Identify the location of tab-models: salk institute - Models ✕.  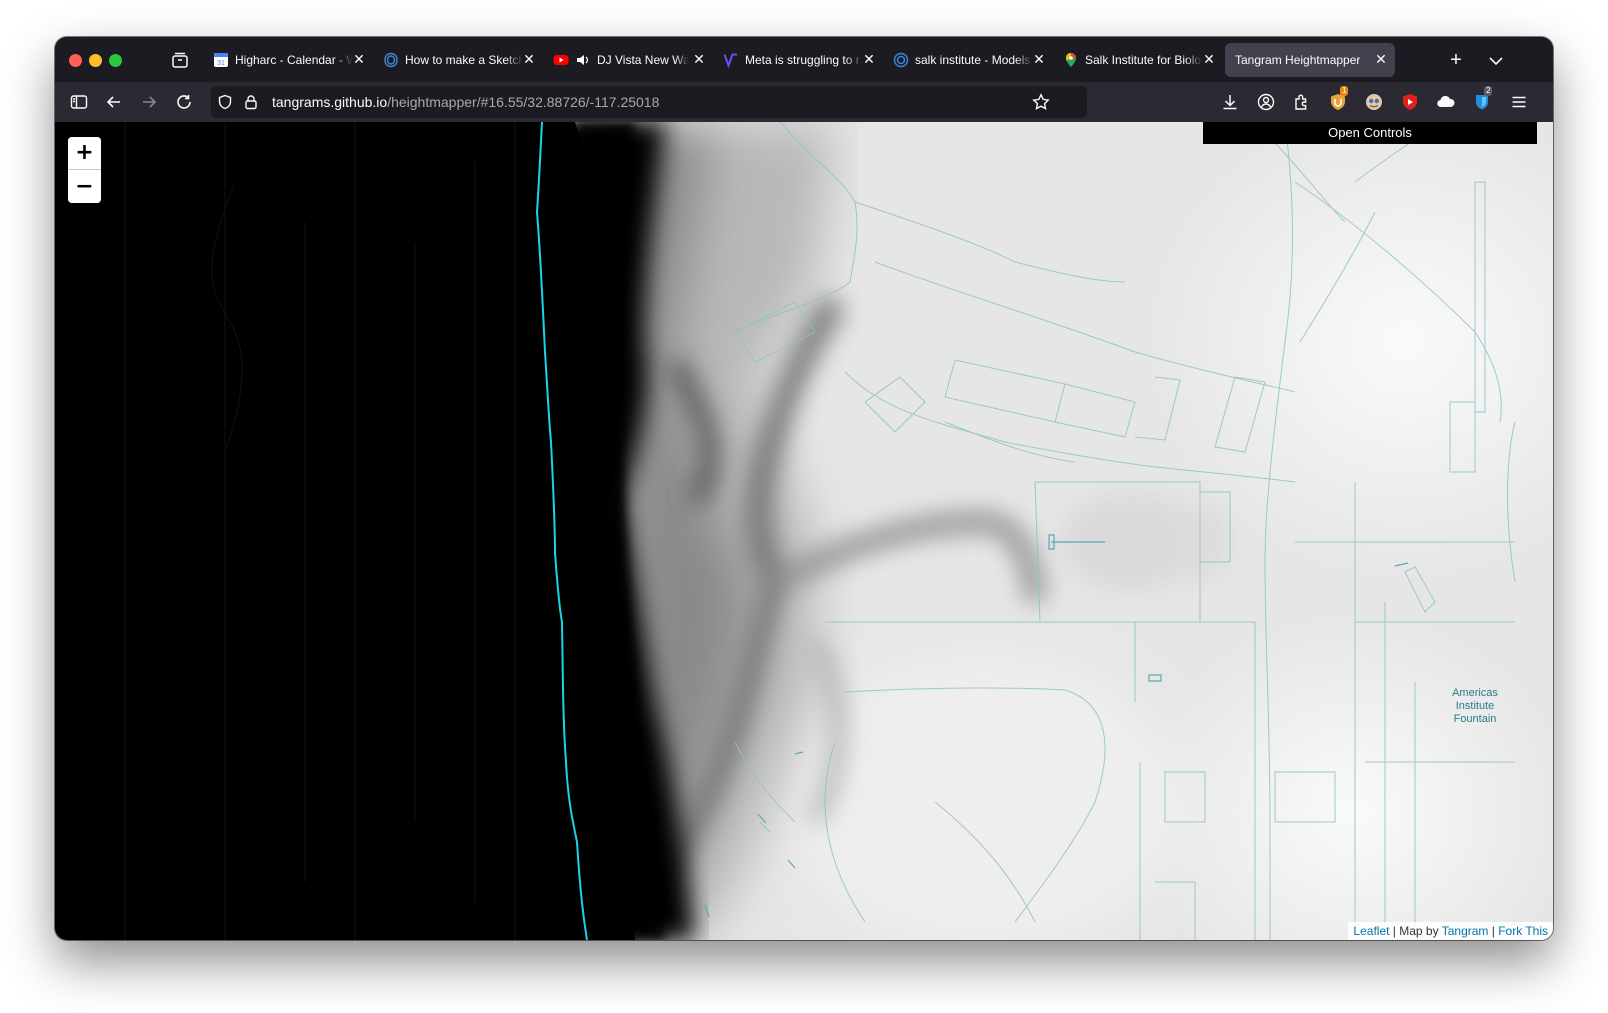
(968, 60).